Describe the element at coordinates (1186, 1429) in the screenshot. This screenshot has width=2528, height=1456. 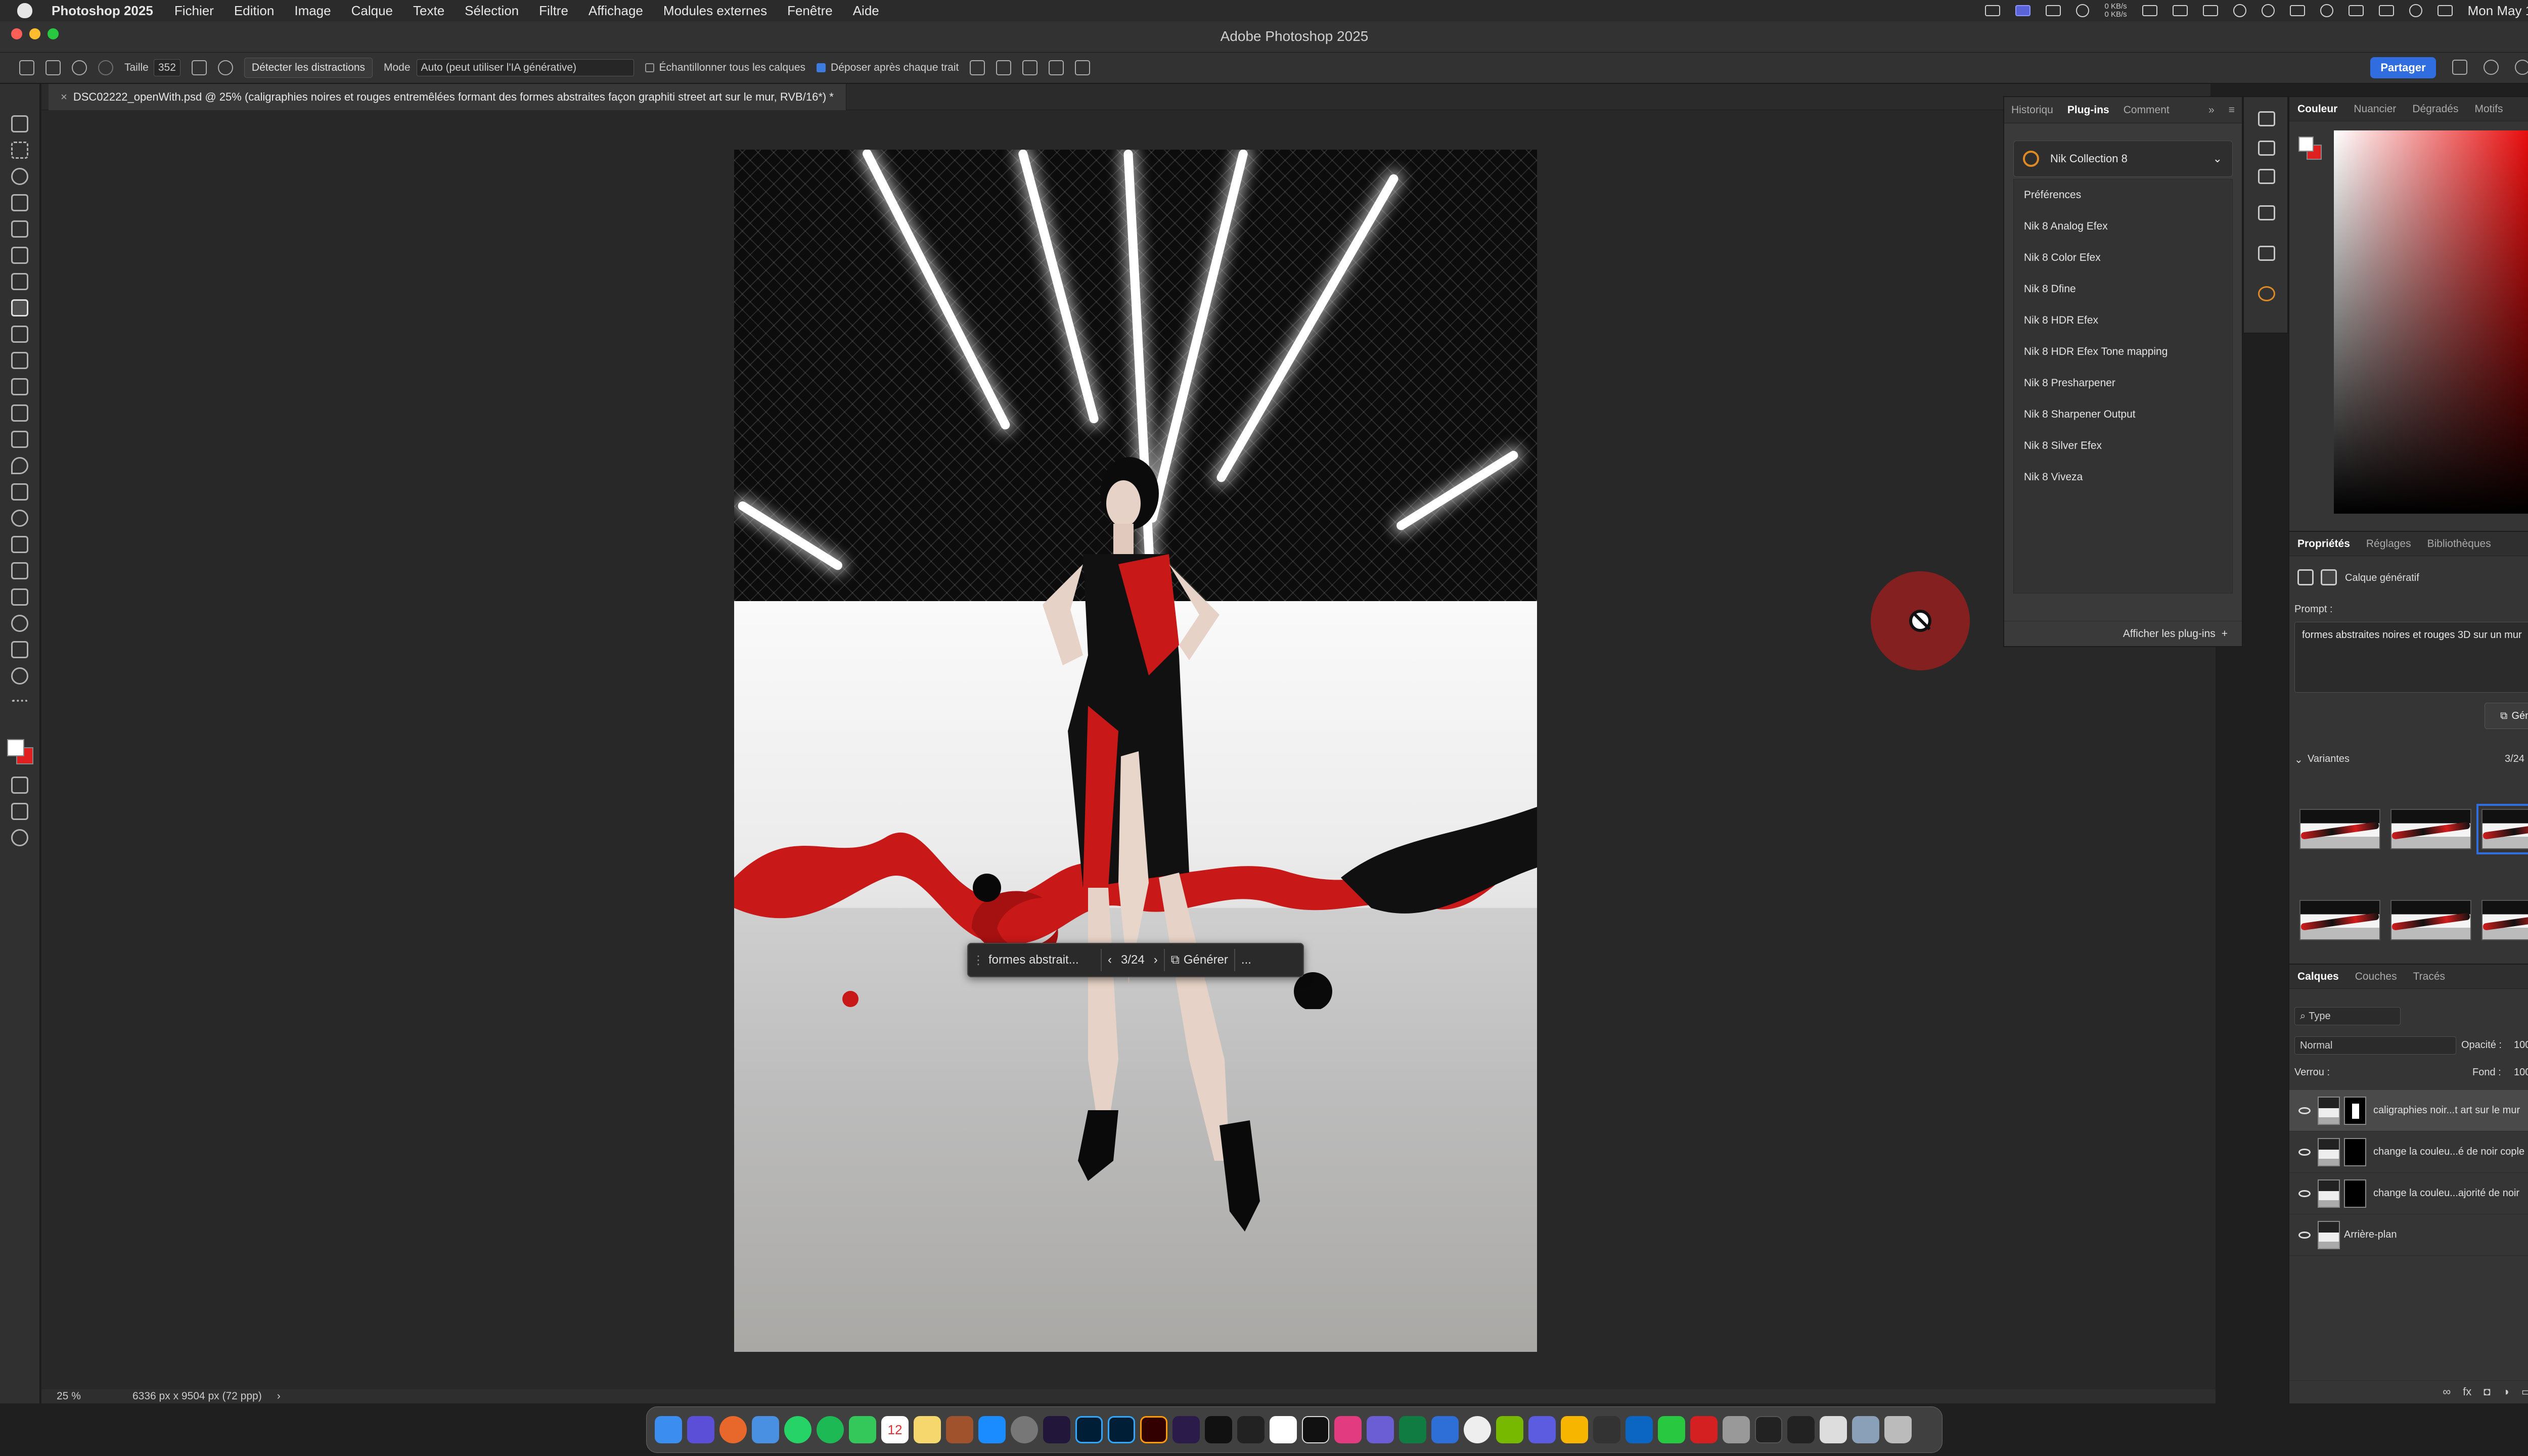
I see `media-encoder-icon` at that location.